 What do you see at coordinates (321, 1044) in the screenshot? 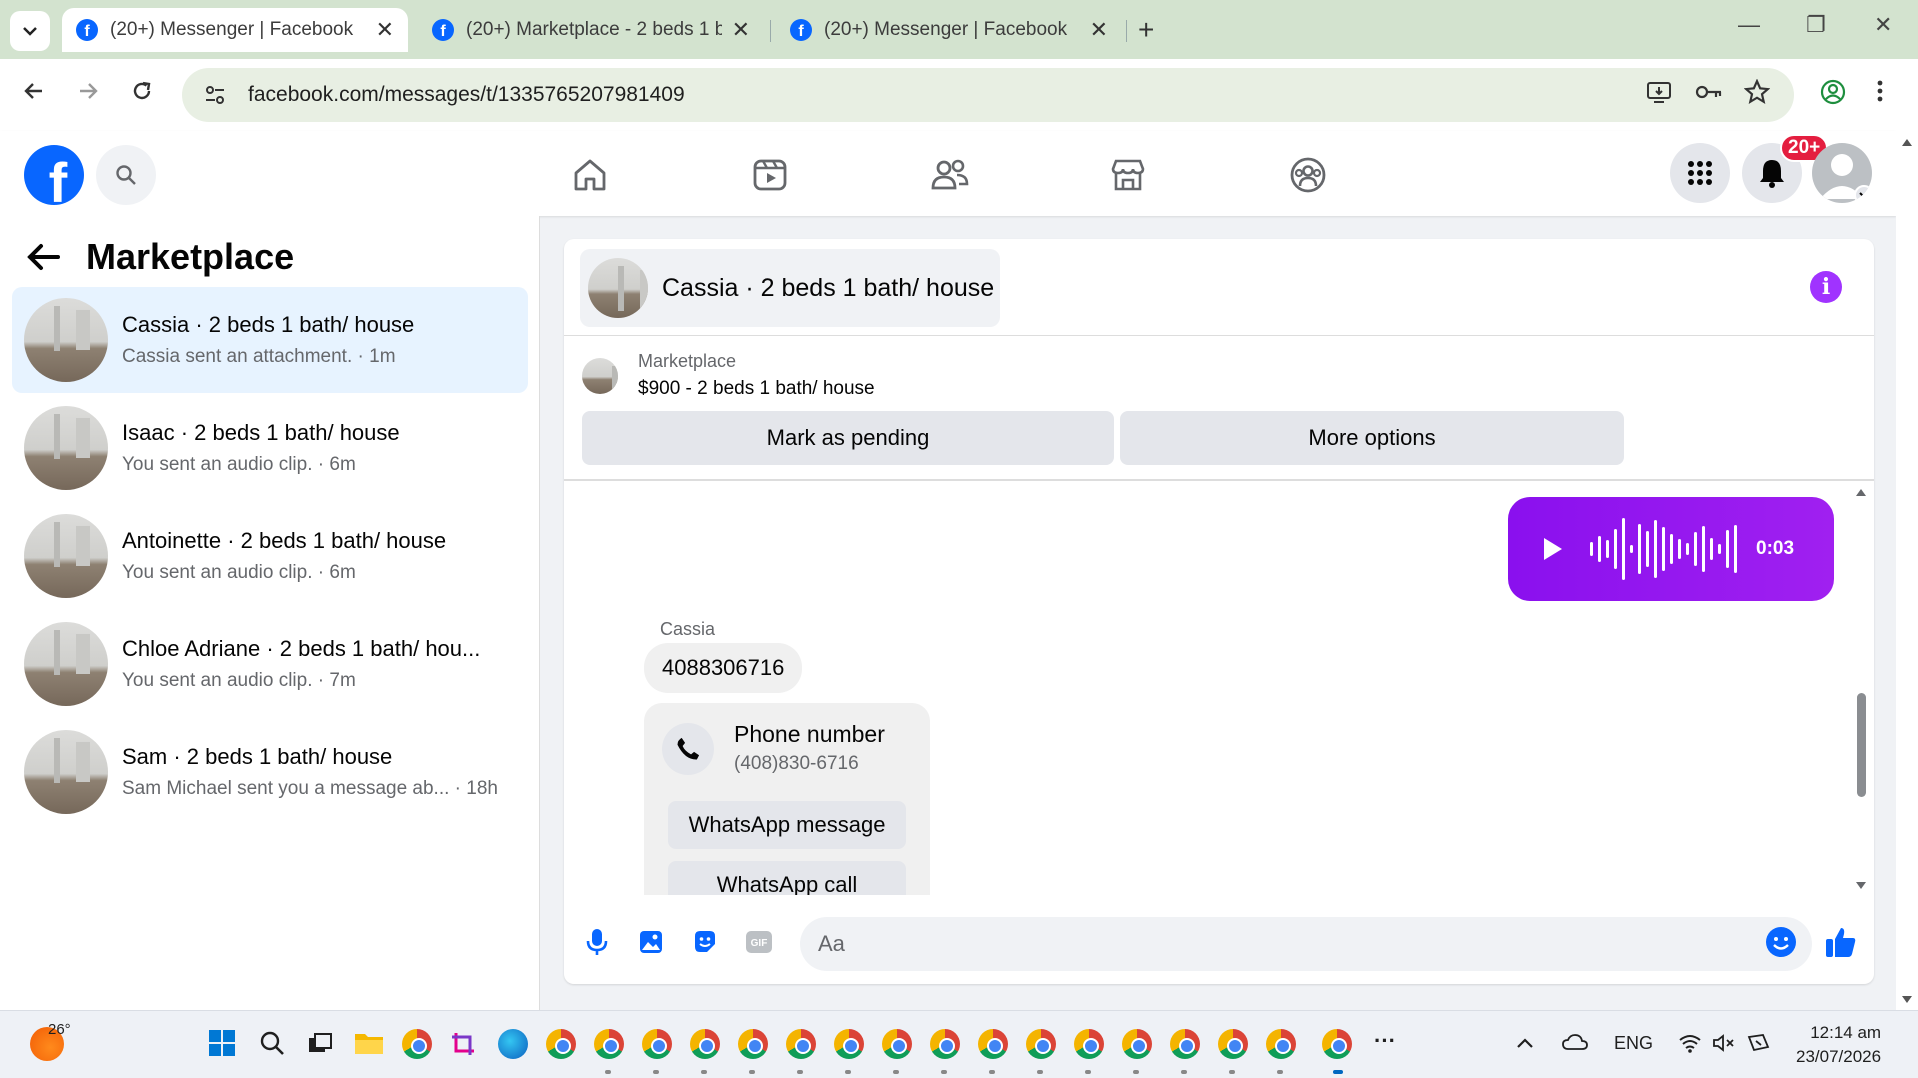
I see `task-view-icon` at bounding box center [321, 1044].